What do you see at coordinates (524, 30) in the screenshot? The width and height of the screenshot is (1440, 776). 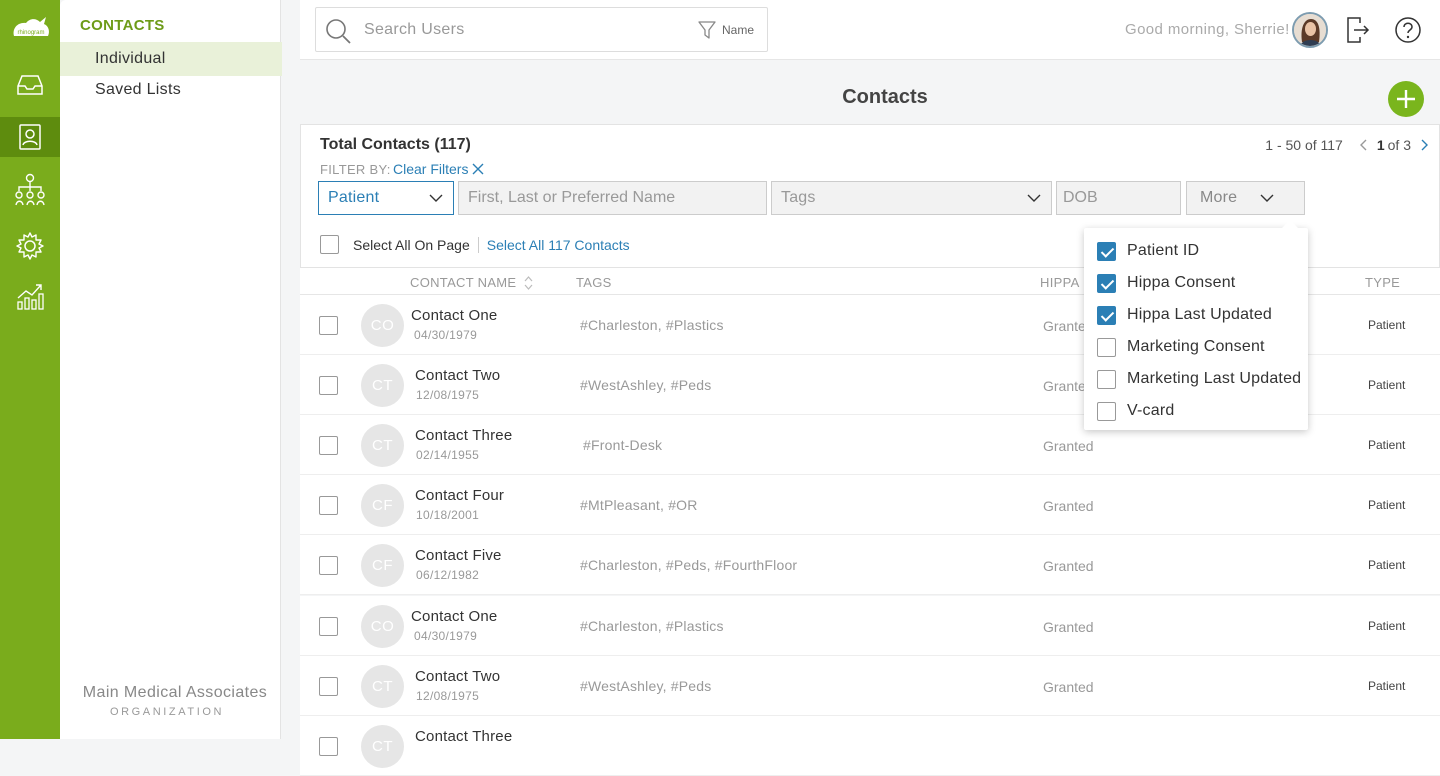 I see `search-input` at bounding box center [524, 30].